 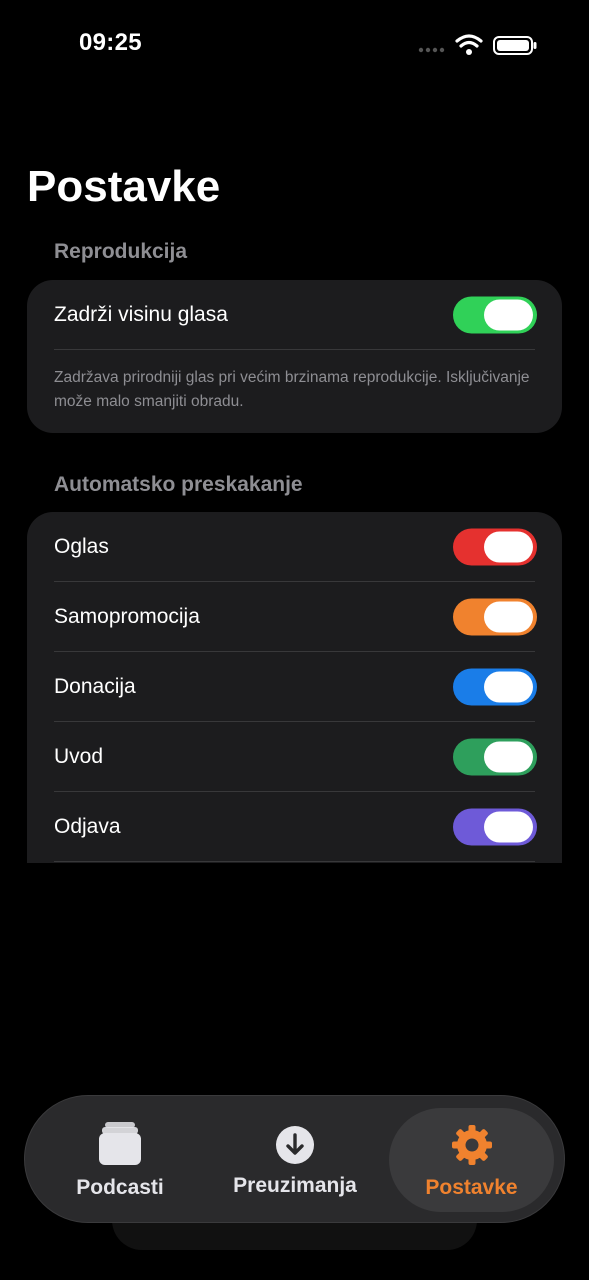 I want to click on toggle-pitch, so click(x=495, y=315).